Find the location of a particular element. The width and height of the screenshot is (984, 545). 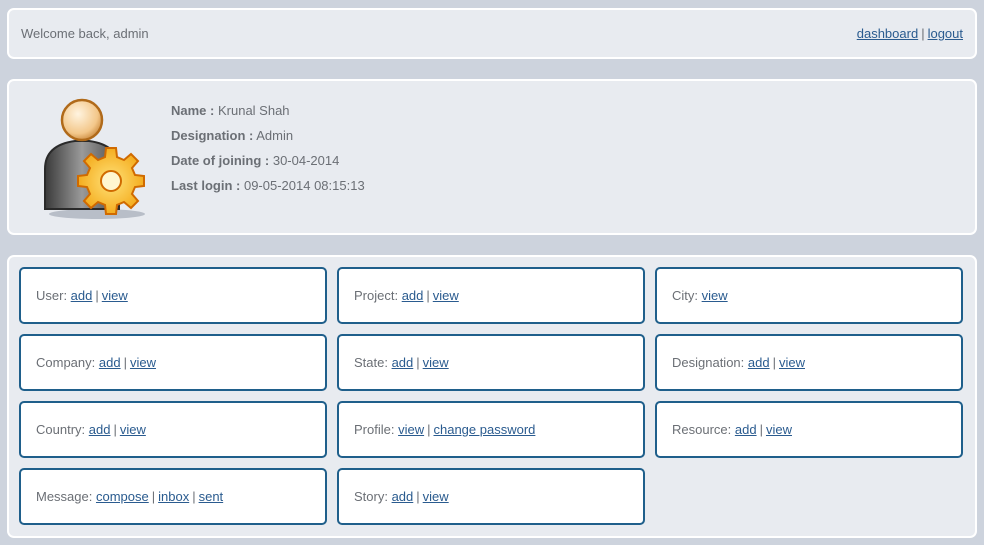

module-label: Company: is located at coordinates (67, 362).